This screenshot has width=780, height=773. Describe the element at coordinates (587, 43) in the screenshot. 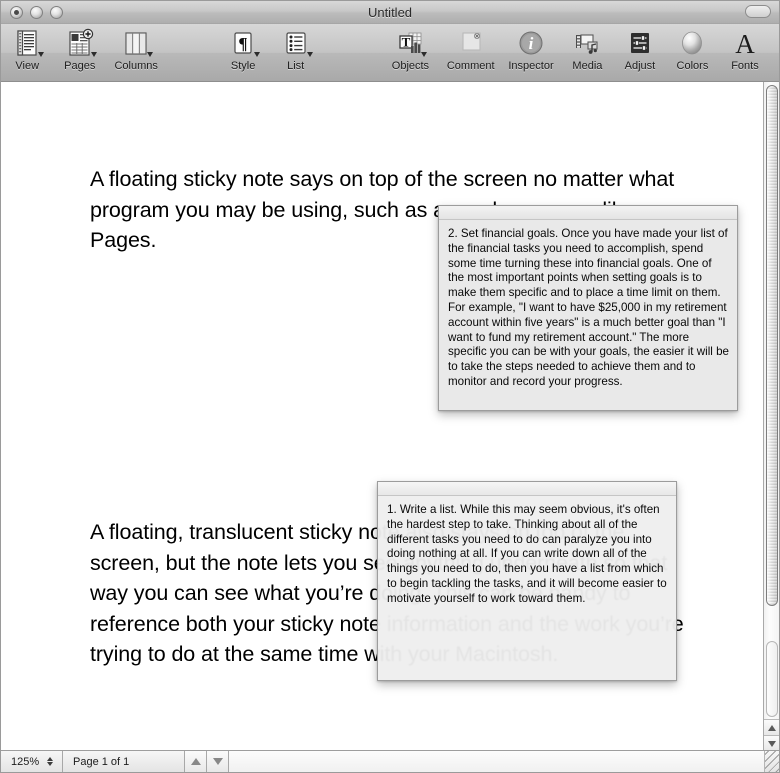

I see `media-icon` at that location.